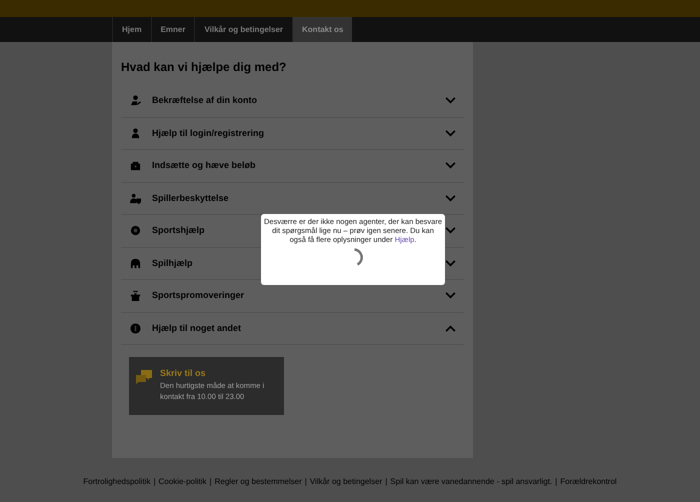  What do you see at coordinates (144, 377) in the screenshot?
I see `chat-bubbles-icon` at bounding box center [144, 377].